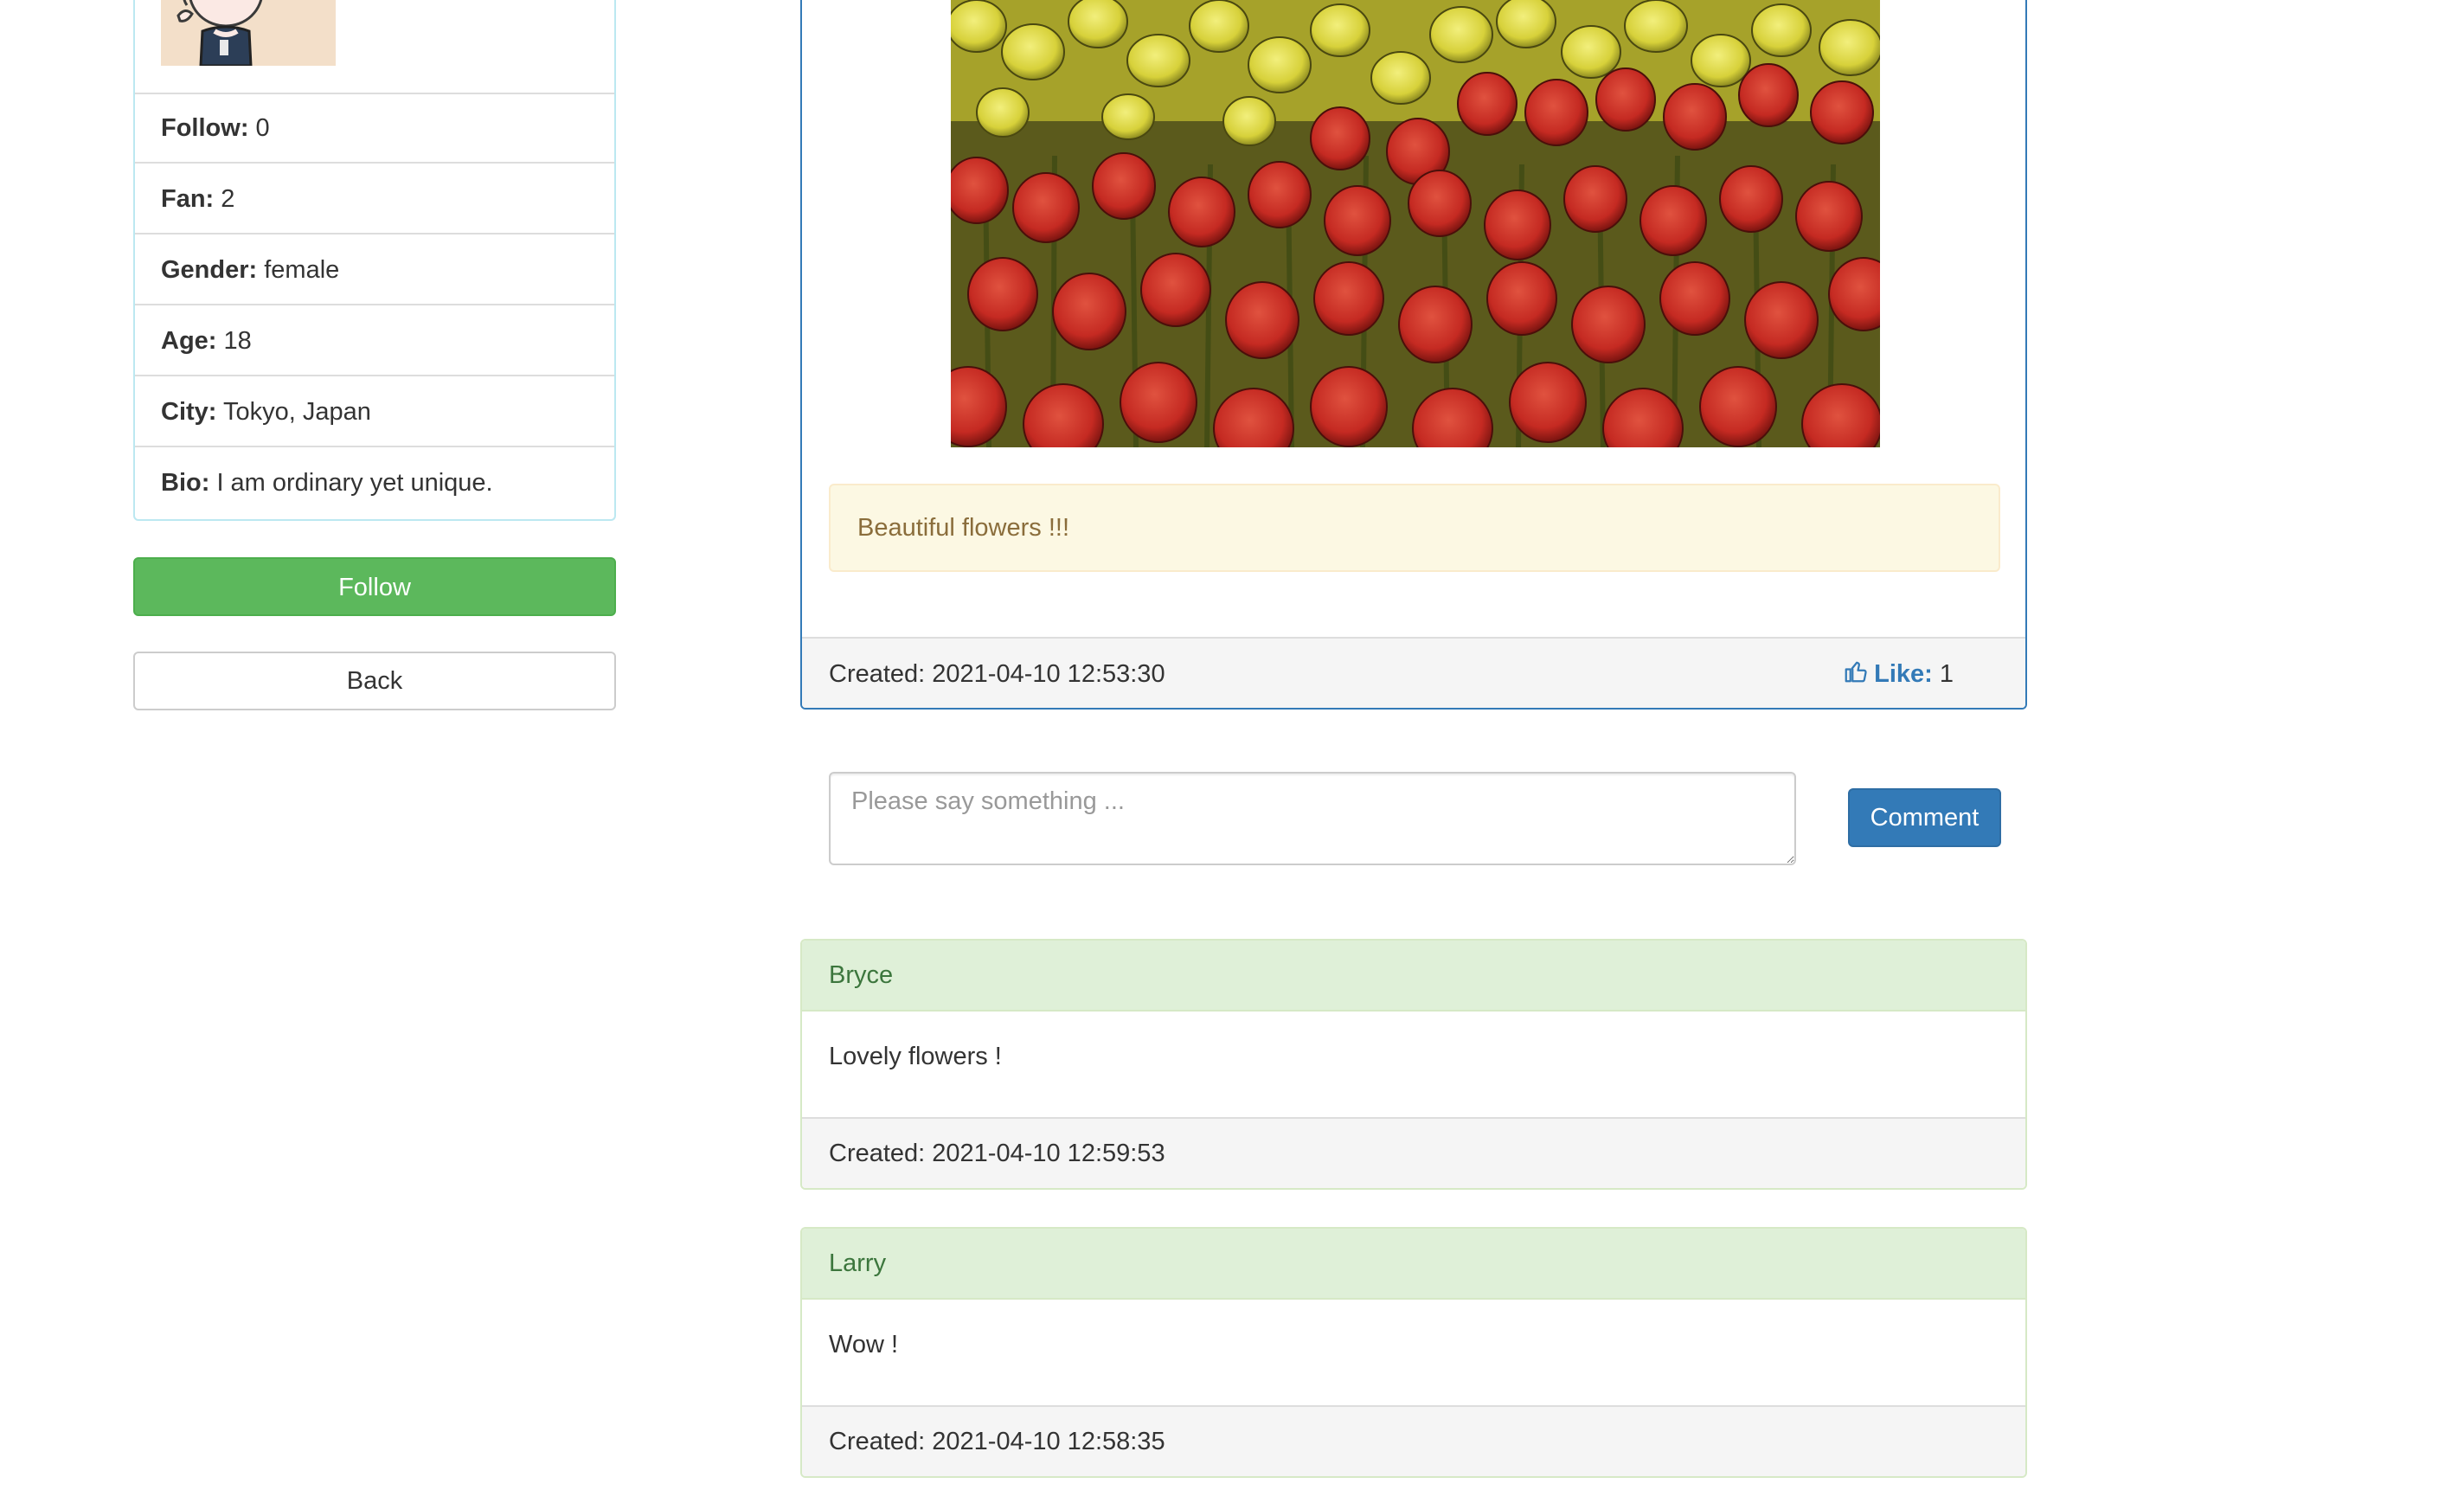 Image resolution: width=2464 pixels, height=1490 pixels. What do you see at coordinates (1414, 1265) in the screenshot?
I see `comment-author: Larry` at bounding box center [1414, 1265].